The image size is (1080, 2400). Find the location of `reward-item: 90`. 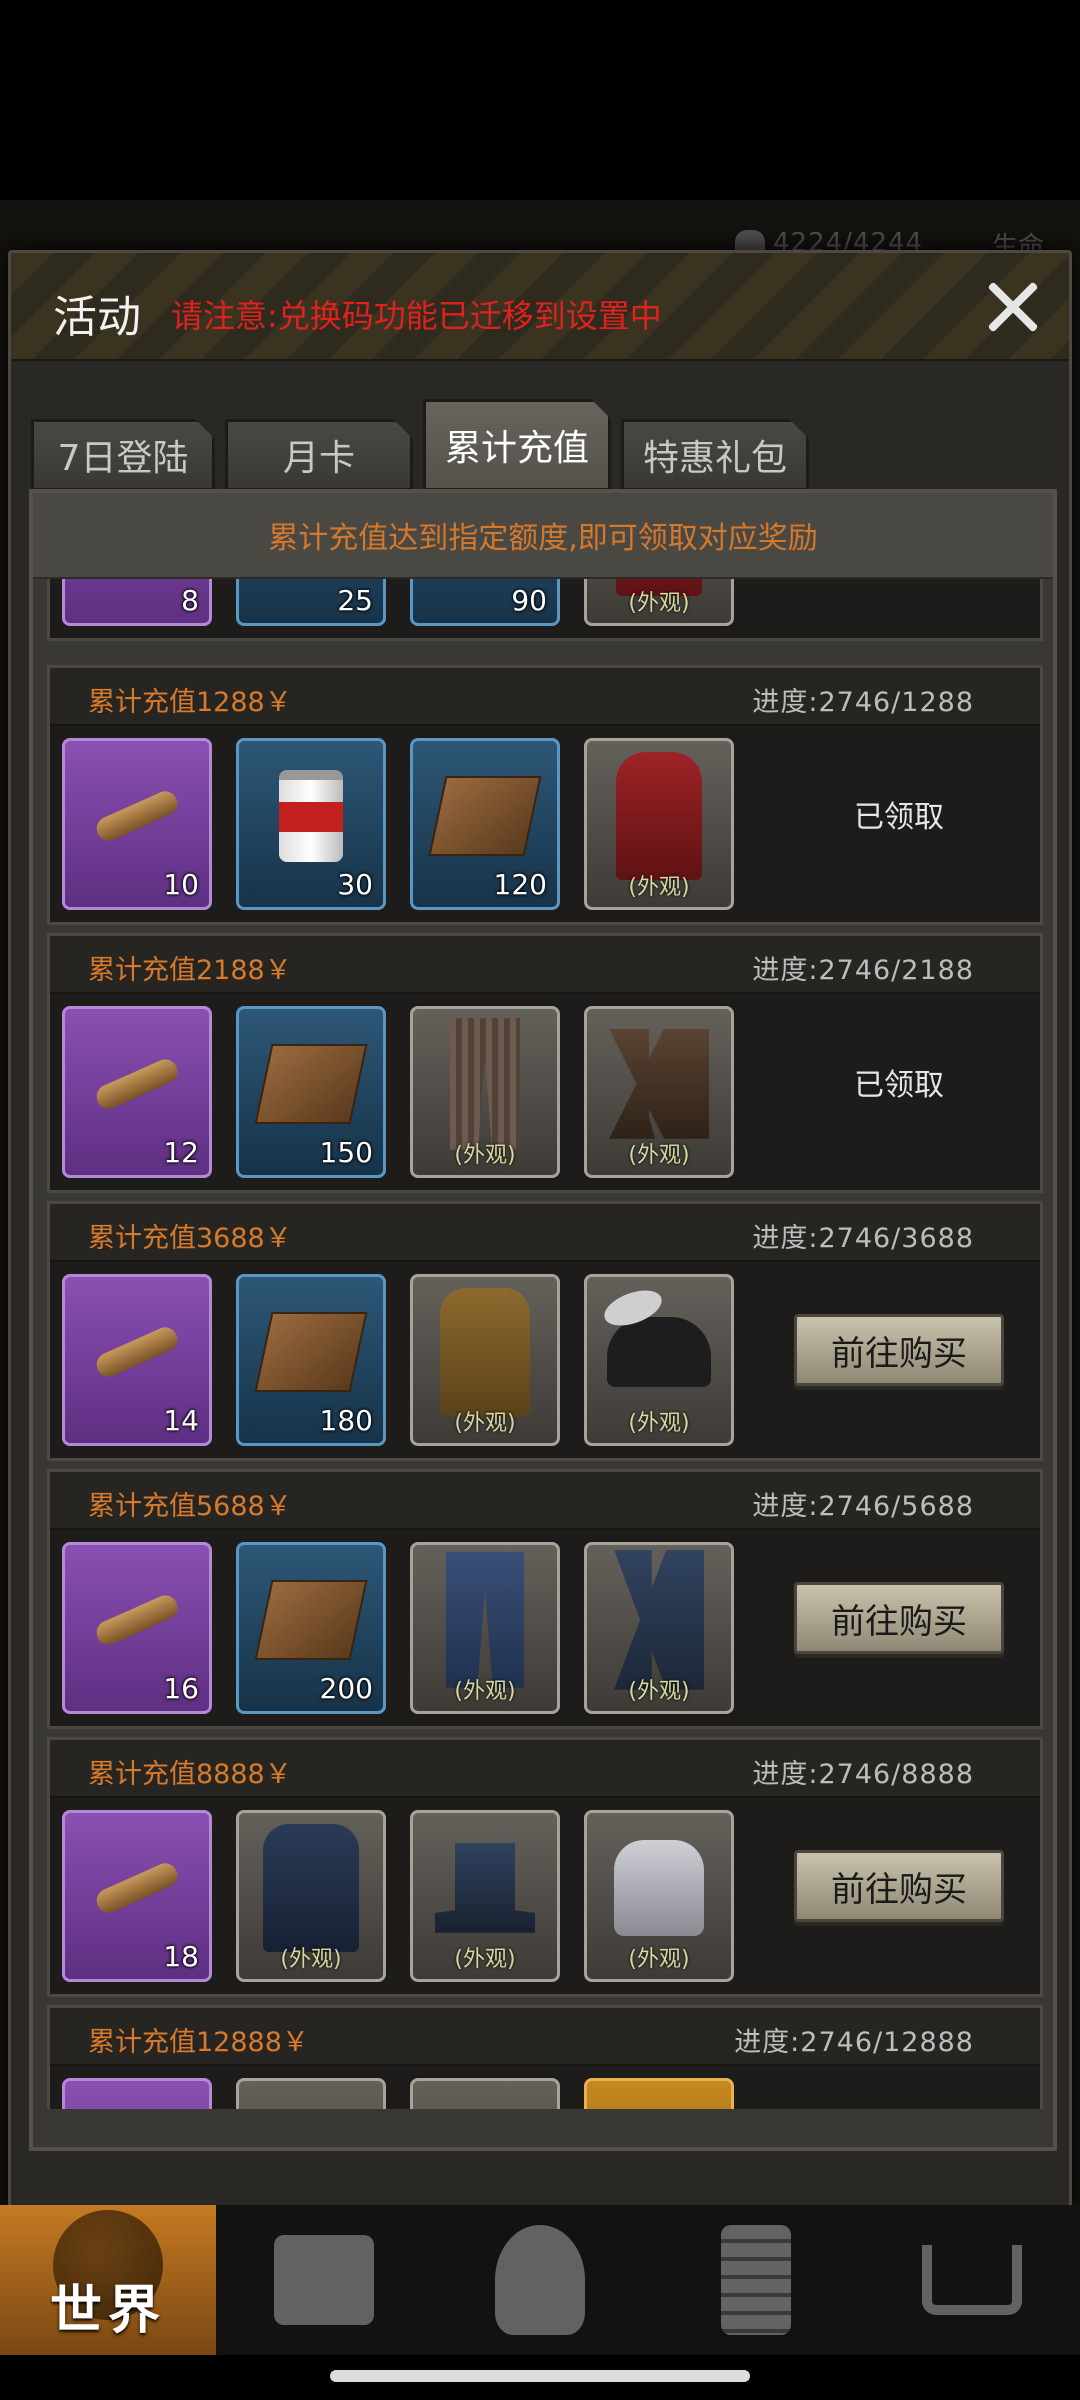

reward-item: 90 is located at coordinates (485, 602).